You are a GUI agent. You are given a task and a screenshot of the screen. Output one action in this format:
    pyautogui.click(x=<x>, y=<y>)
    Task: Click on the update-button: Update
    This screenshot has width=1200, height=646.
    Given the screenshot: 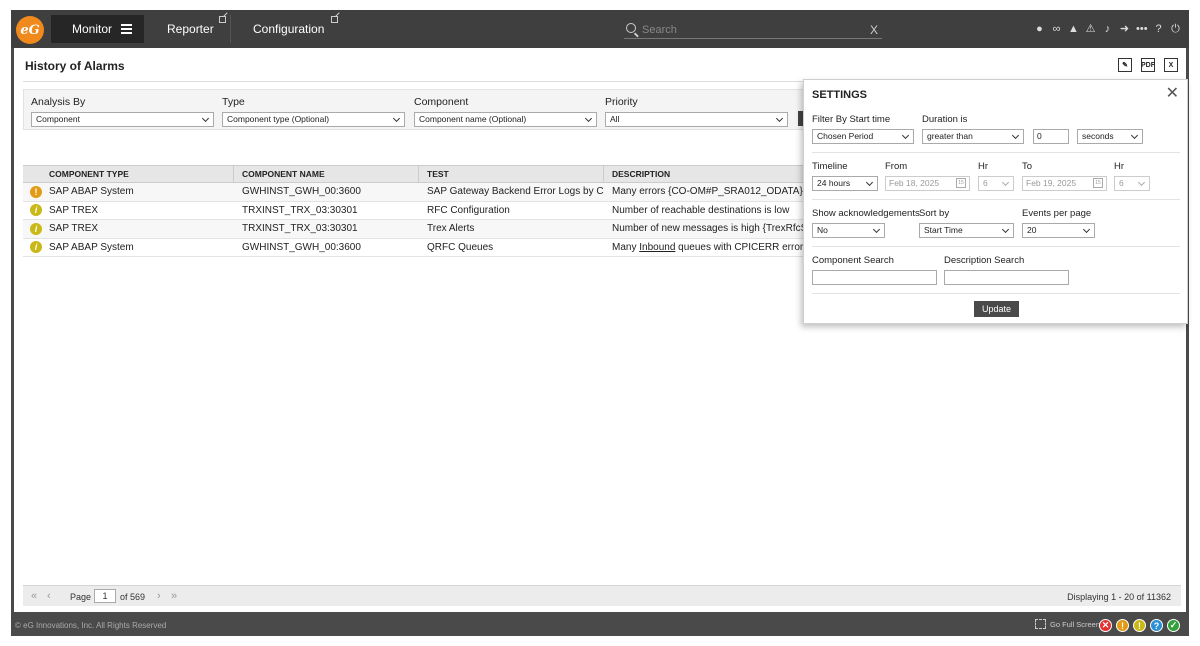 What is the action you would take?
    pyautogui.click(x=996, y=309)
    